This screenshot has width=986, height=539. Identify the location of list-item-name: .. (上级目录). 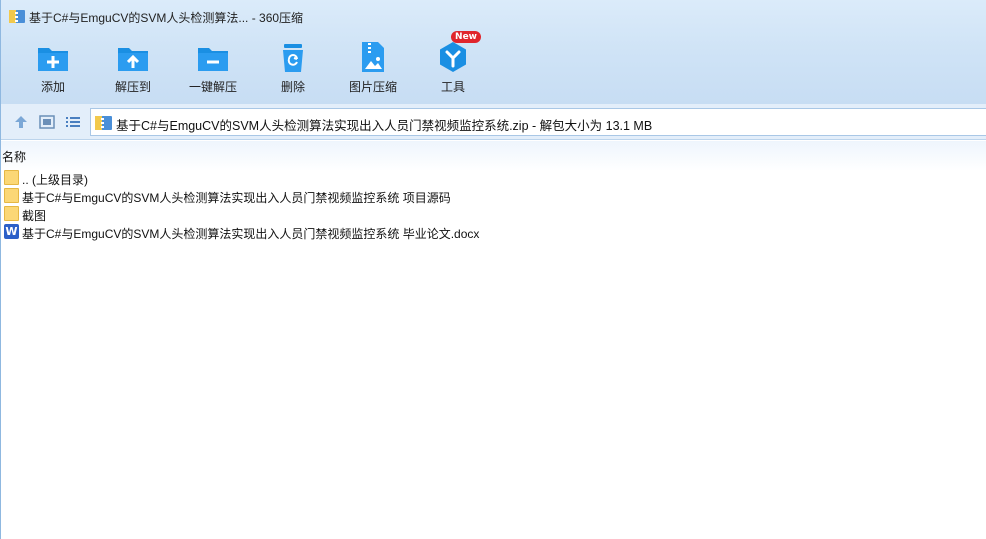
(55, 180).